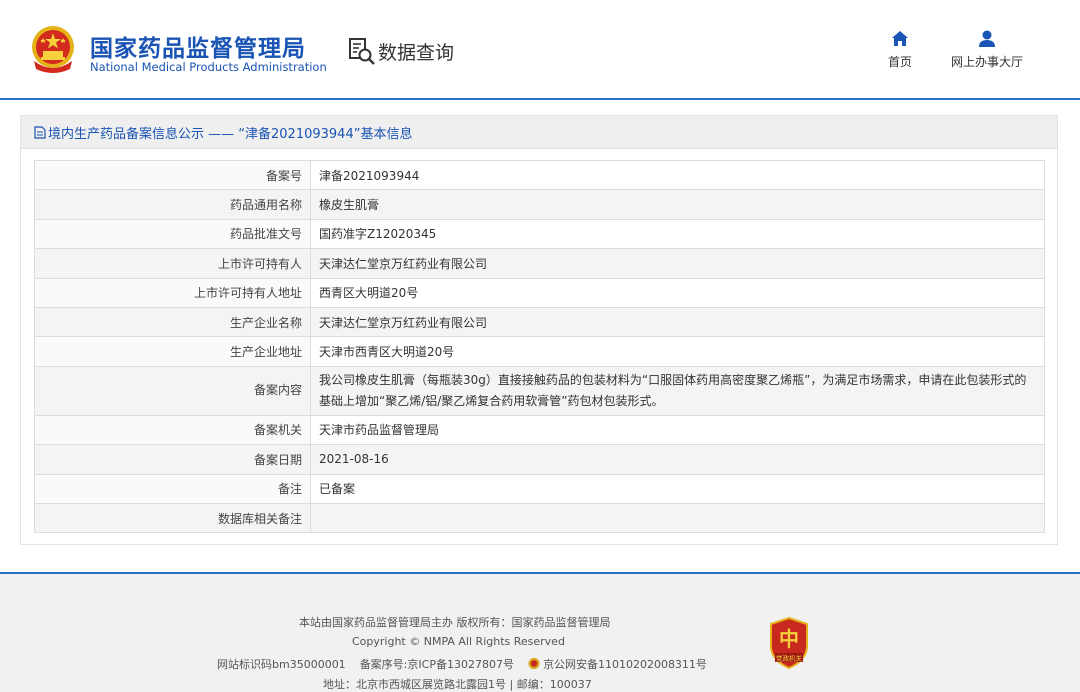 Image resolution: width=1080 pixels, height=692 pixels. Describe the element at coordinates (677, 292) in the screenshot. I see `field-value: 西青区大明道20号` at that location.